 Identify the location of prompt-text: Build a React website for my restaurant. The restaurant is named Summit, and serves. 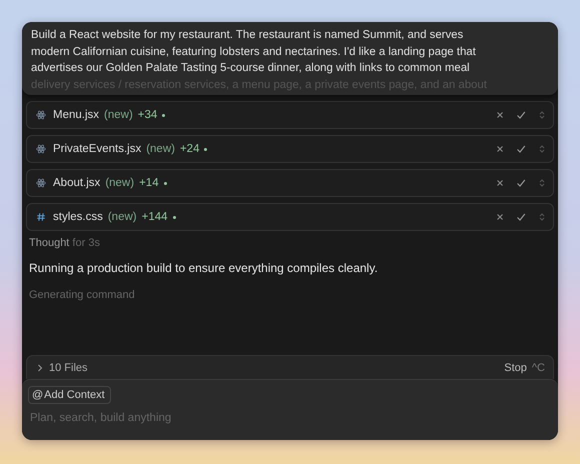
(247, 35).